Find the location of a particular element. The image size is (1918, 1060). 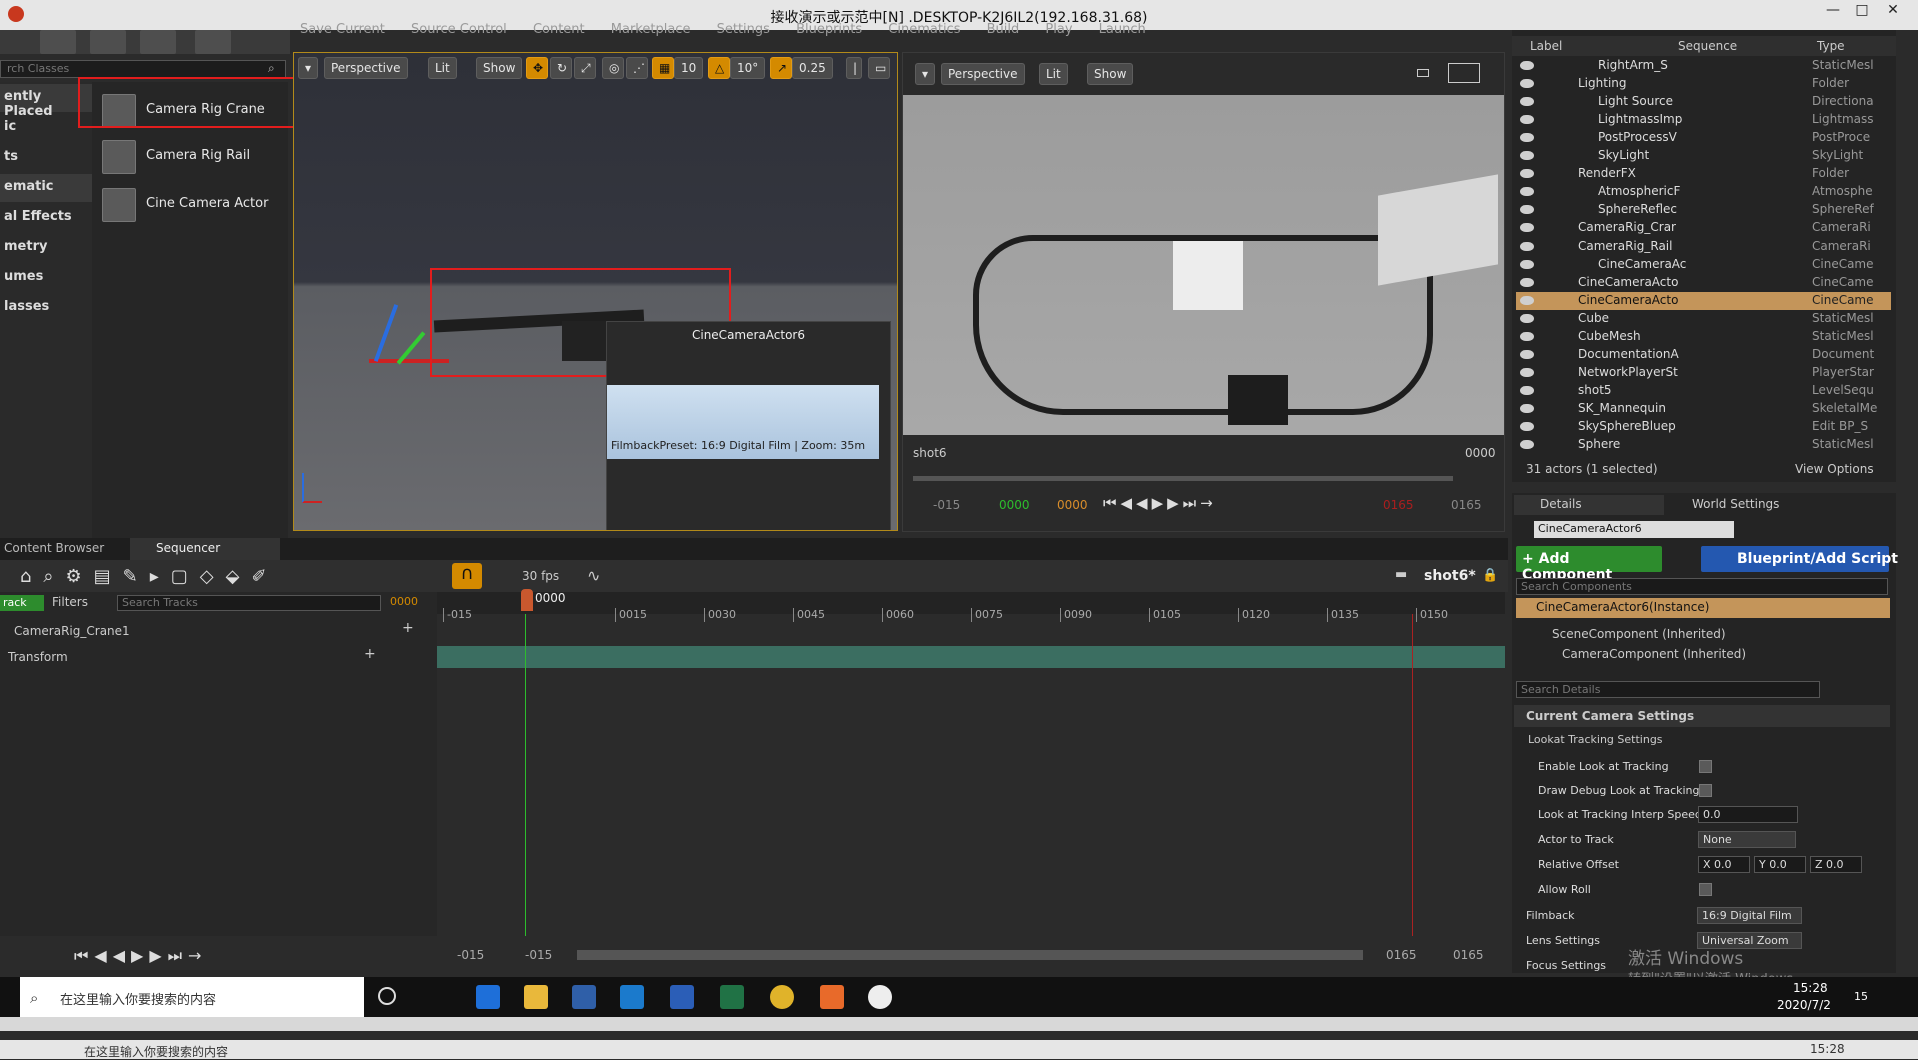

subsection-lookat: Lookat Tracking Settings is located at coordinates (1590, 739).